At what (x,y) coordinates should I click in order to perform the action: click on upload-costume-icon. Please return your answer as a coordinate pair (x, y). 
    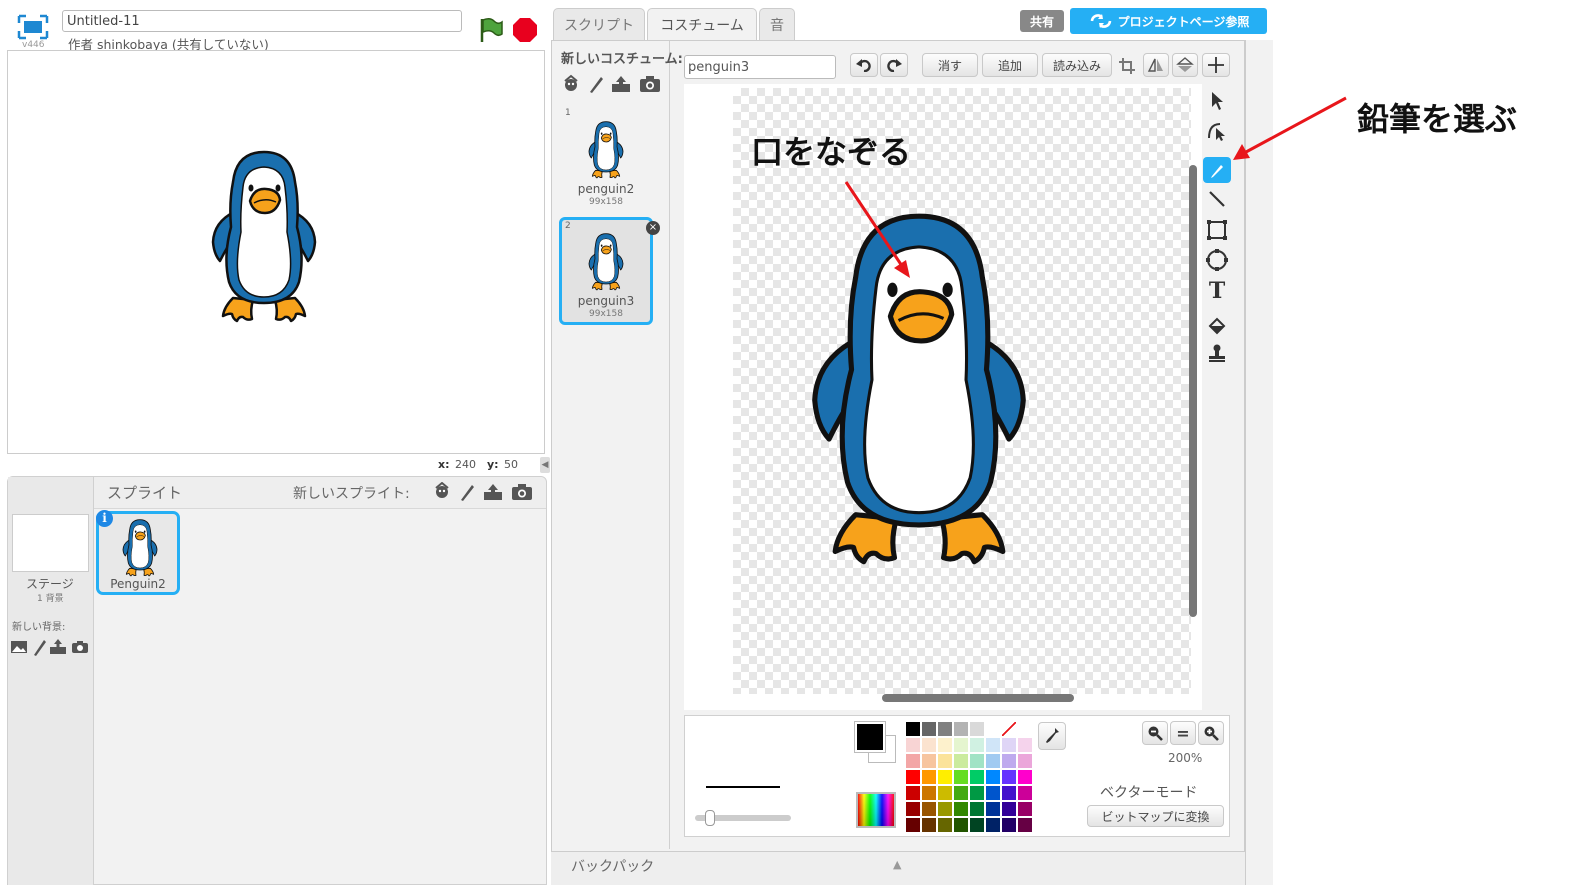
    Looking at the image, I should click on (621, 84).